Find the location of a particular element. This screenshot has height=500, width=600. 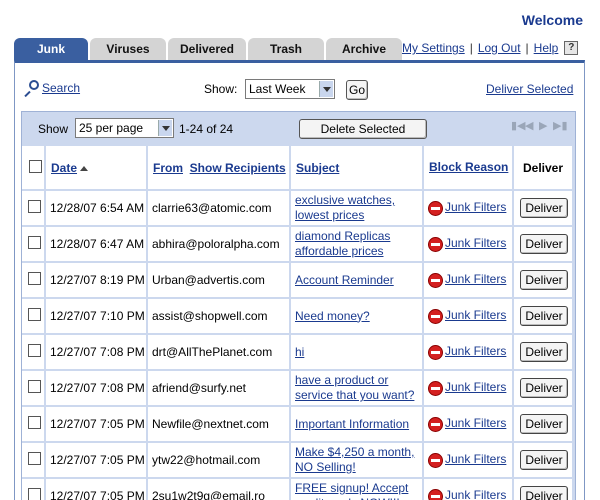

next-page-icon: ▶ is located at coordinates (545, 126).